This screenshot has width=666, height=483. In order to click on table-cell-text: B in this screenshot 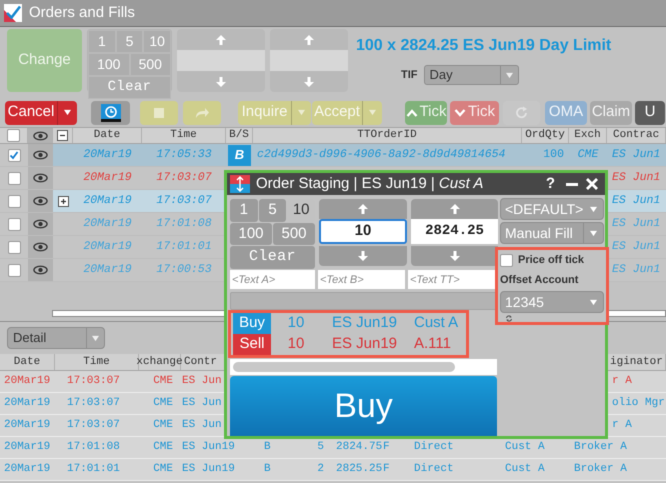, I will do `click(267, 448)`.